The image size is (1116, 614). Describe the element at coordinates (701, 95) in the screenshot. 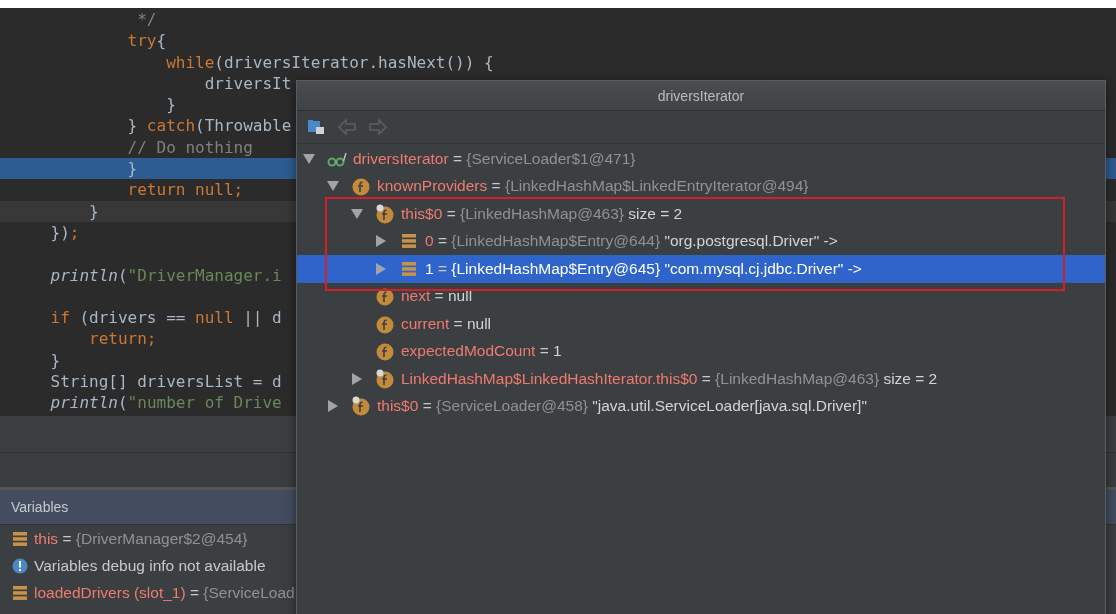

I see `popup-title: driversIterator` at that location.